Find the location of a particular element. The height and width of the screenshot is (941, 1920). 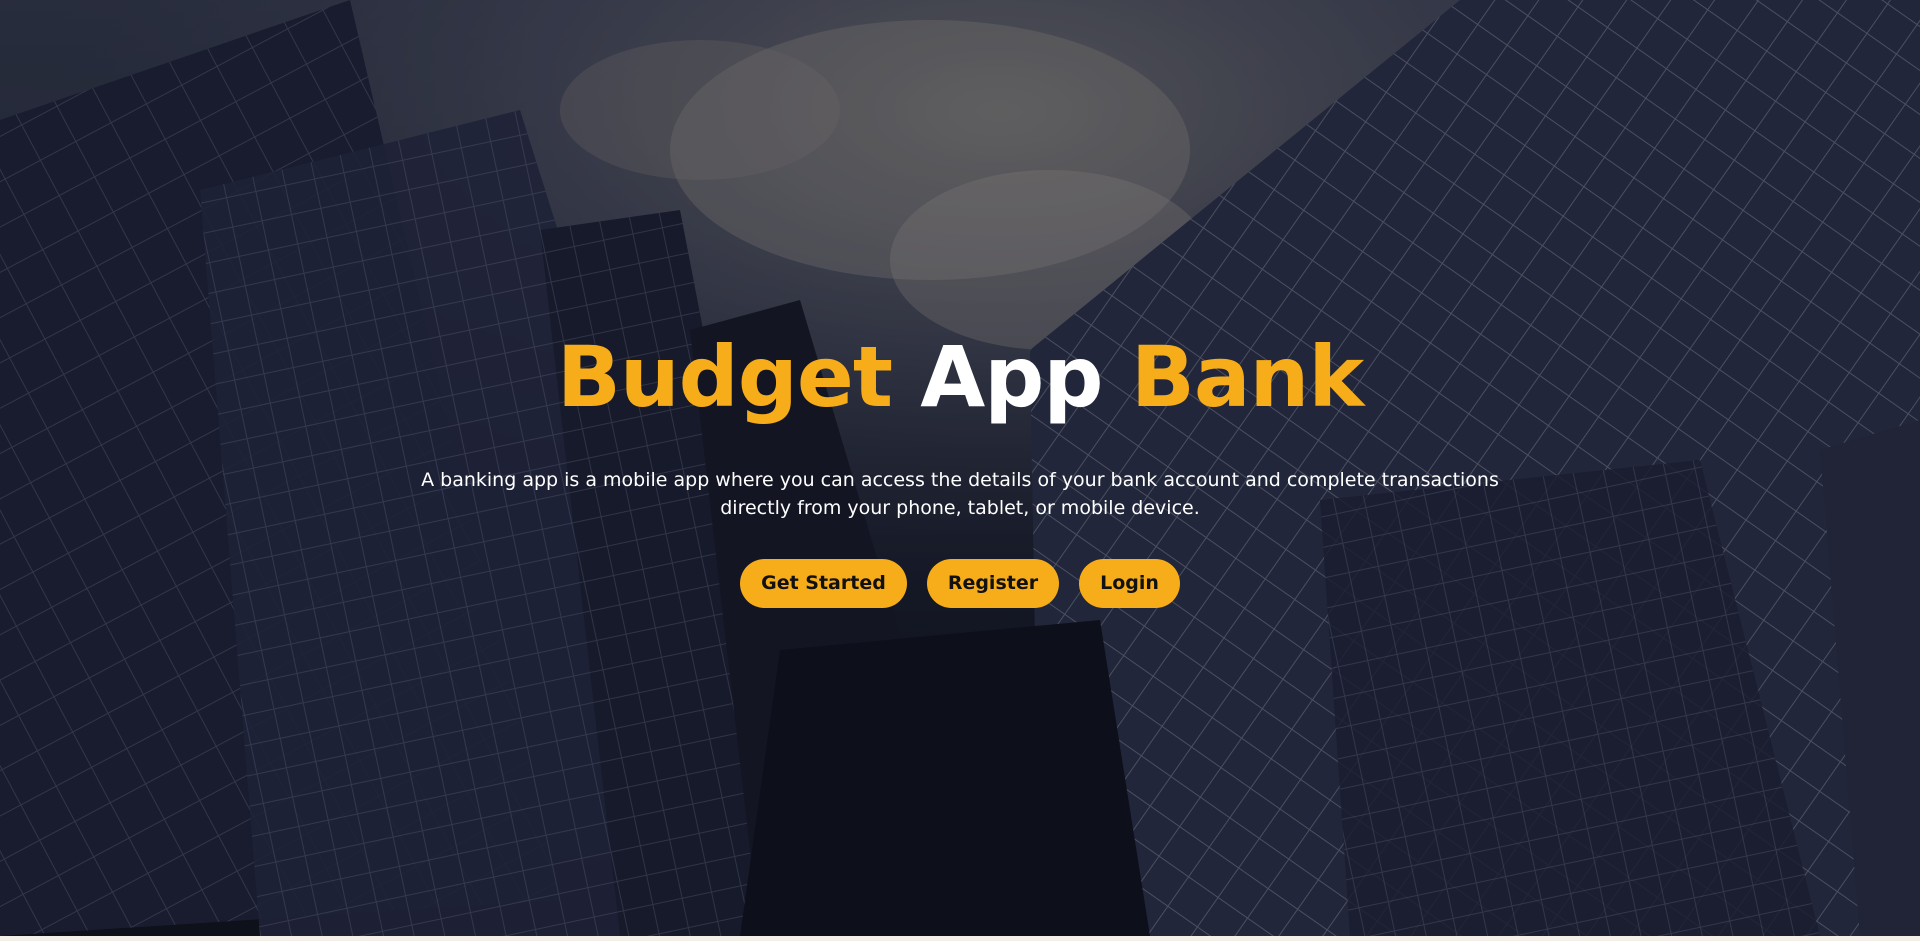

hero-title: Budget App Bank is located at coordinates (960, 377).